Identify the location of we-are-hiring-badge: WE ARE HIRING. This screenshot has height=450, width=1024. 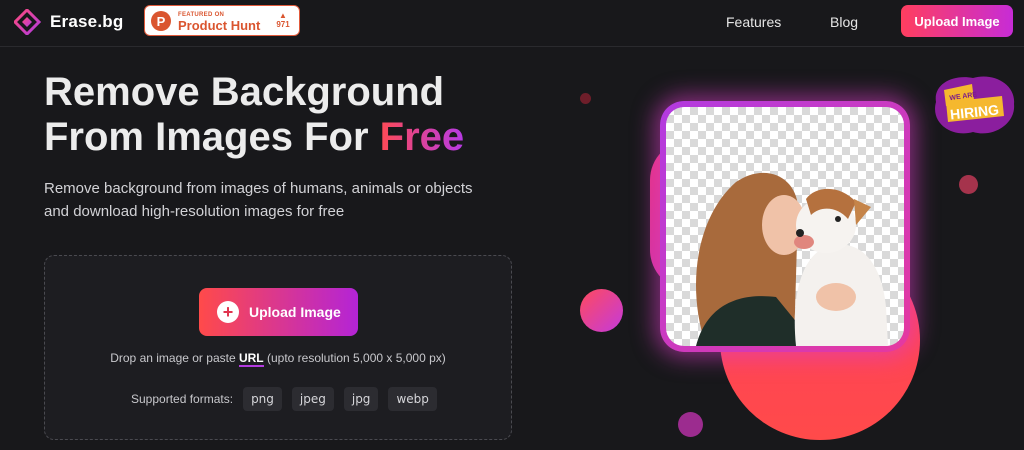
(973, 105).